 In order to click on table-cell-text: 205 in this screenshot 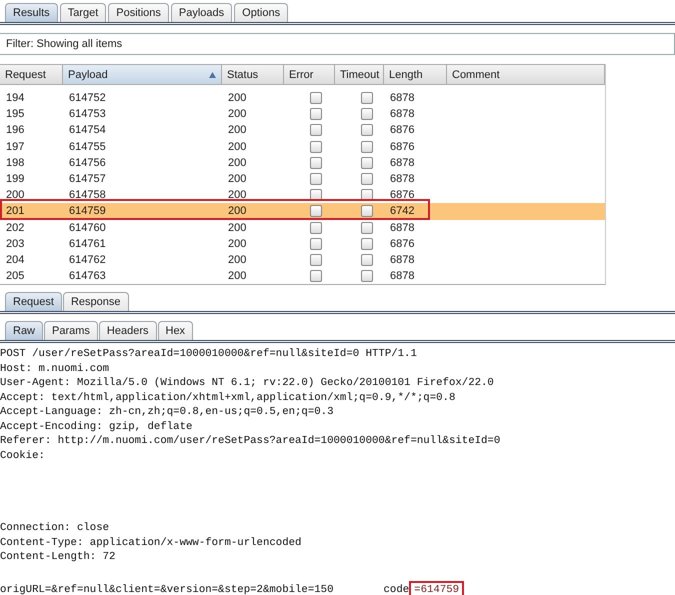, I will do `click(15, 276)`.